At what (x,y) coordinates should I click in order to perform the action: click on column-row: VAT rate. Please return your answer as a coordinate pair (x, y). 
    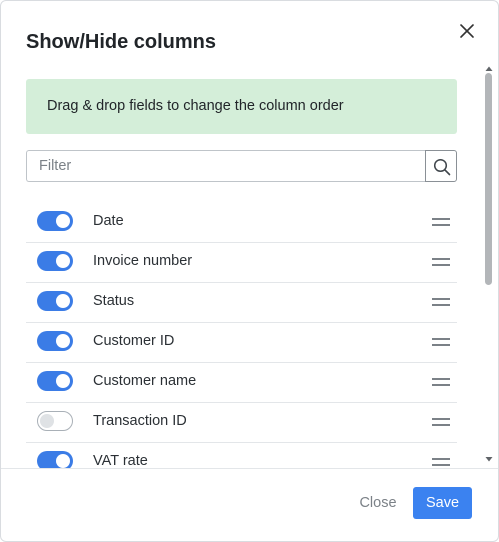
    Looking at the image, I should click on (241, 455).